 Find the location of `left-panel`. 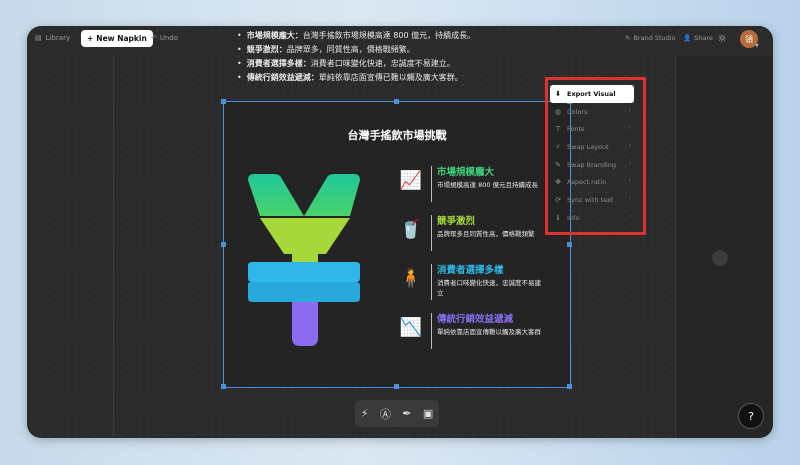

left-panel is located at coordinates (70, 246).